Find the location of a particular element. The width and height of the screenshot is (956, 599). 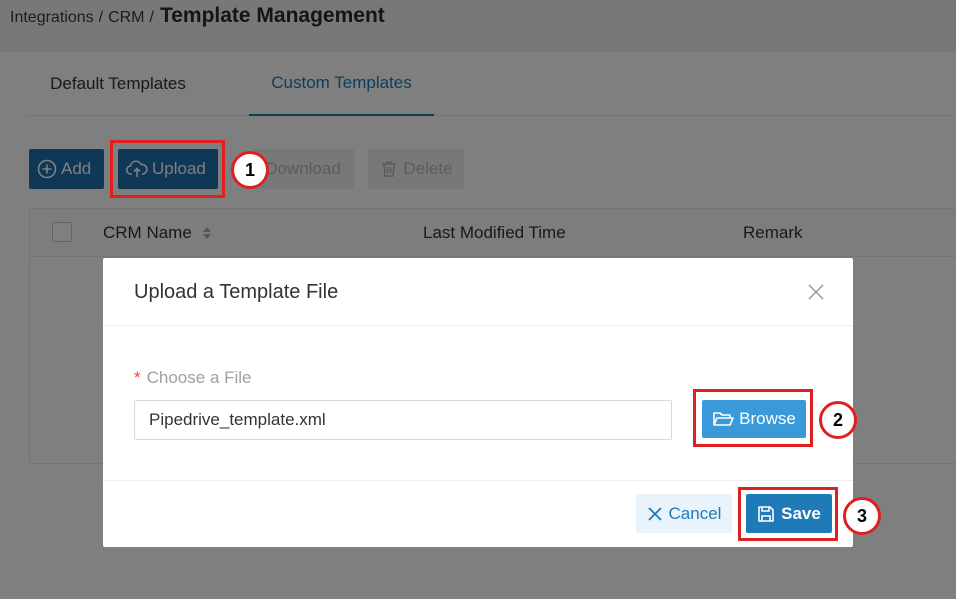

field-label: * Choose a File is located at coordinates (193, 378).